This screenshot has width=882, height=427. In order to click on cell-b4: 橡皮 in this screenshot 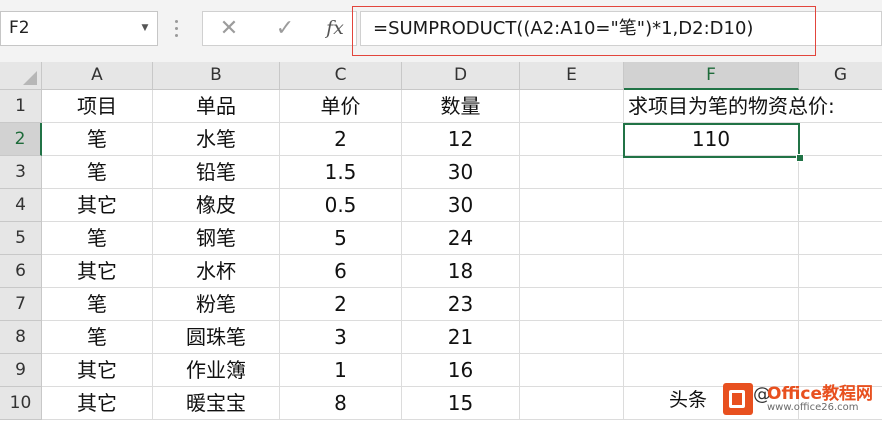, I will do `click(216, 205)`.